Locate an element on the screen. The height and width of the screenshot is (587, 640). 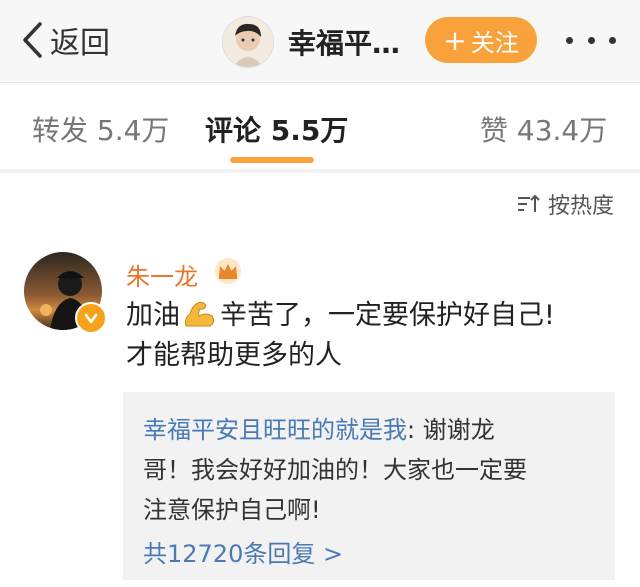
back-label: 返回 is located at coordinates (80, 43).